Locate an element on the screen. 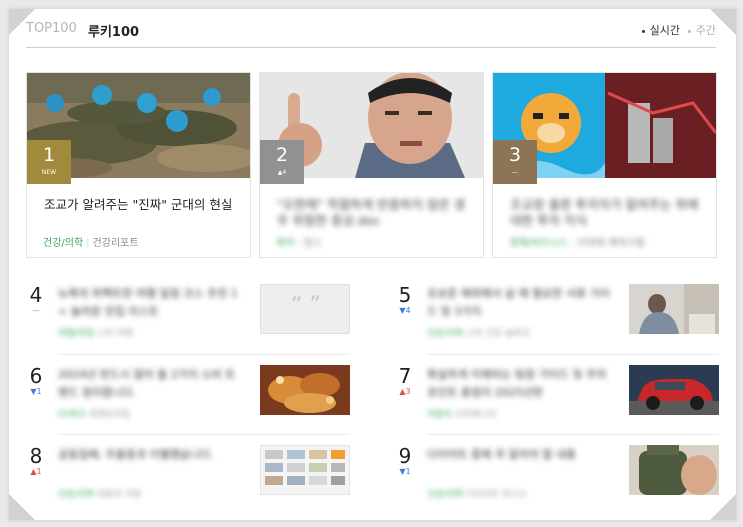  quote-icon: “ ” is located at coordinates (306, 305).